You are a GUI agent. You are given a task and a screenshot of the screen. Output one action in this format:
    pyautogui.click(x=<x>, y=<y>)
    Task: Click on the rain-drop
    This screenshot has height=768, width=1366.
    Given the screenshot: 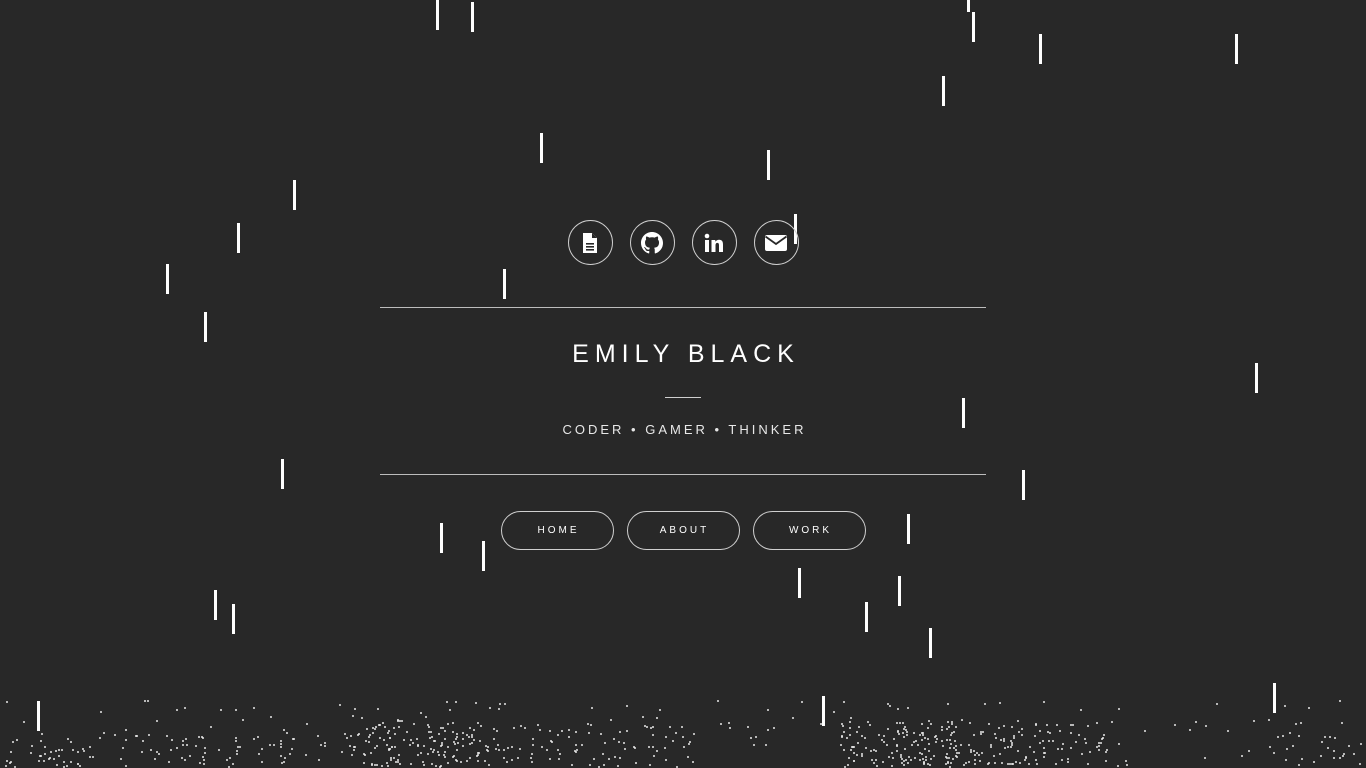 What is the action you would take?
    pyautogui.click(x=205, y=327)
    